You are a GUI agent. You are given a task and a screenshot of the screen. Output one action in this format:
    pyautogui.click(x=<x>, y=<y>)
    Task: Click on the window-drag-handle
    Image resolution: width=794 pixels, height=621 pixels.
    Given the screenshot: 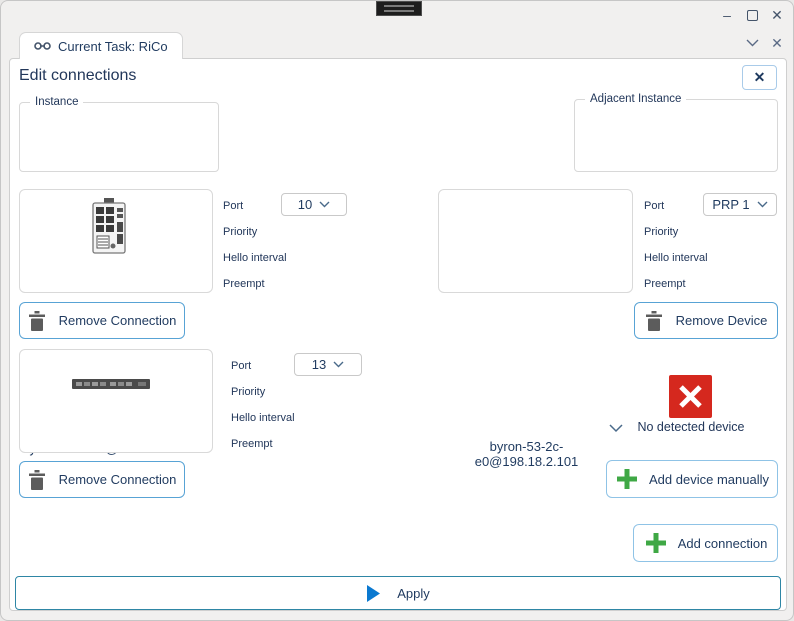 What is the action you would take?
    pyautogui.click(x=399, y=8)
    